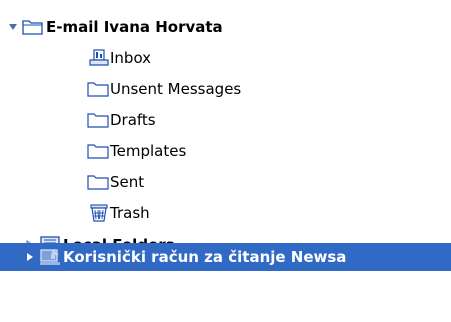 The width and height of the screenshot is (451, 322). I want to click on folder-item-unsent-messages: Unsent Messages, so click(225, 89).